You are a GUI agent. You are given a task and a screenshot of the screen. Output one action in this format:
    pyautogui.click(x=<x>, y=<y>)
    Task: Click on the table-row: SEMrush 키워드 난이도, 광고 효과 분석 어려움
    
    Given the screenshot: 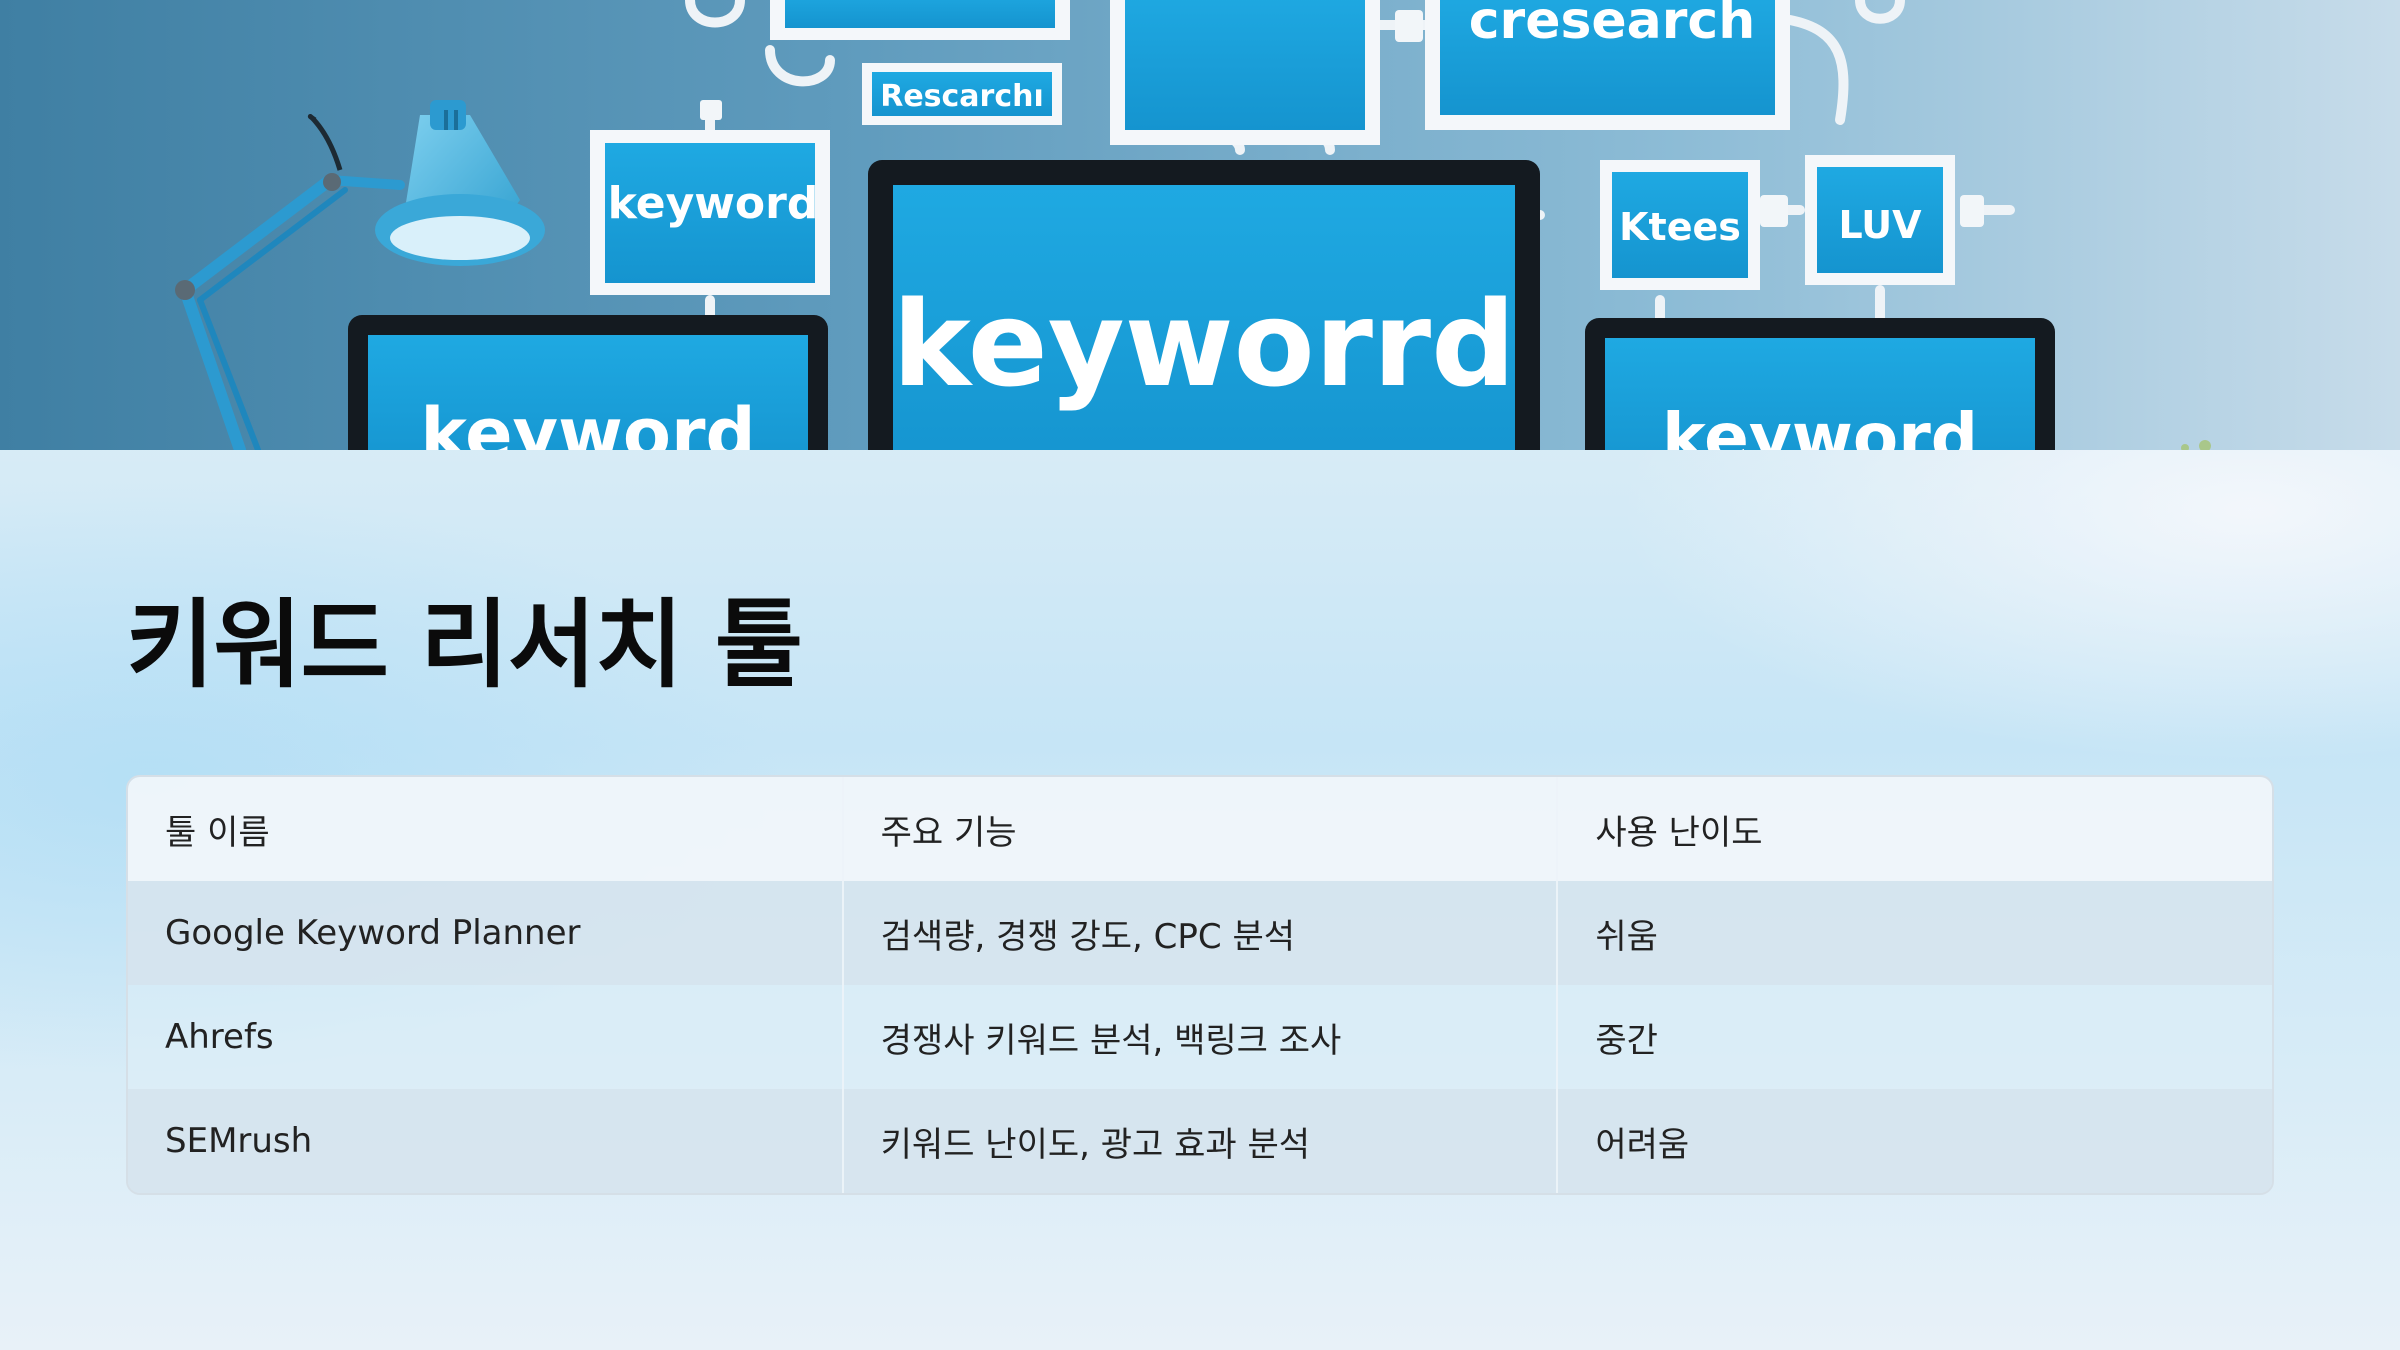 What is the action you would take?
    pyautogui.click(x=1200, y=1141)
    